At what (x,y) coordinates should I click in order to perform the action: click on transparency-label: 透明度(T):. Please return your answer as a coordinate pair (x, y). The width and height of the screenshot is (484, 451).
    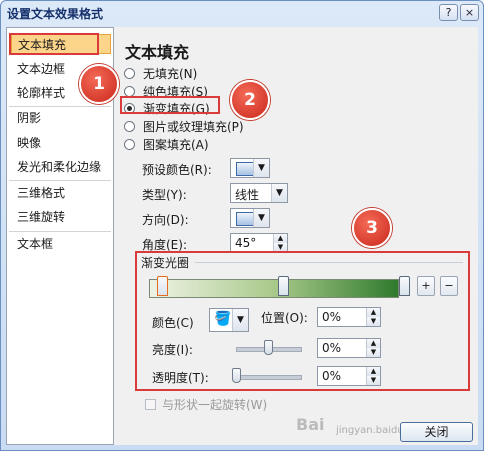
    Looking at the image, I should click on (180, 378).